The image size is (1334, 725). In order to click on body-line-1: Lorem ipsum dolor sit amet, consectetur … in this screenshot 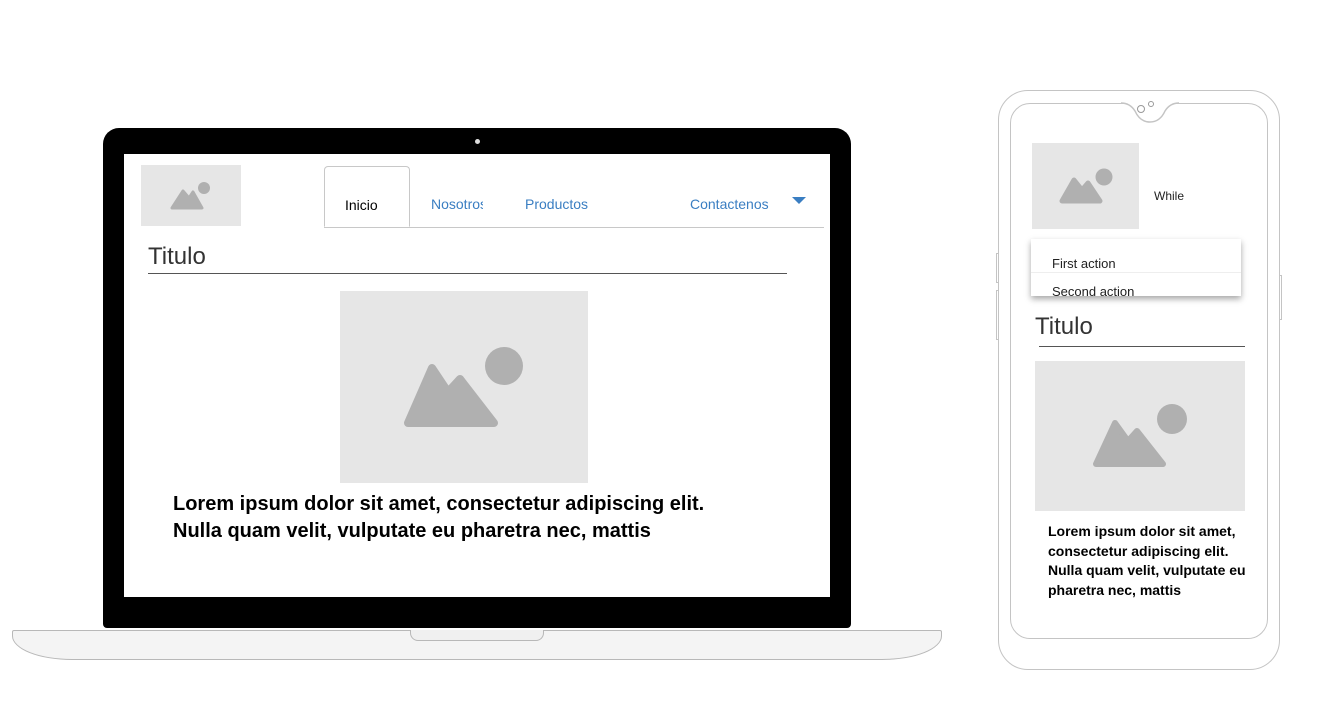, I will do `click(439, 504)`.